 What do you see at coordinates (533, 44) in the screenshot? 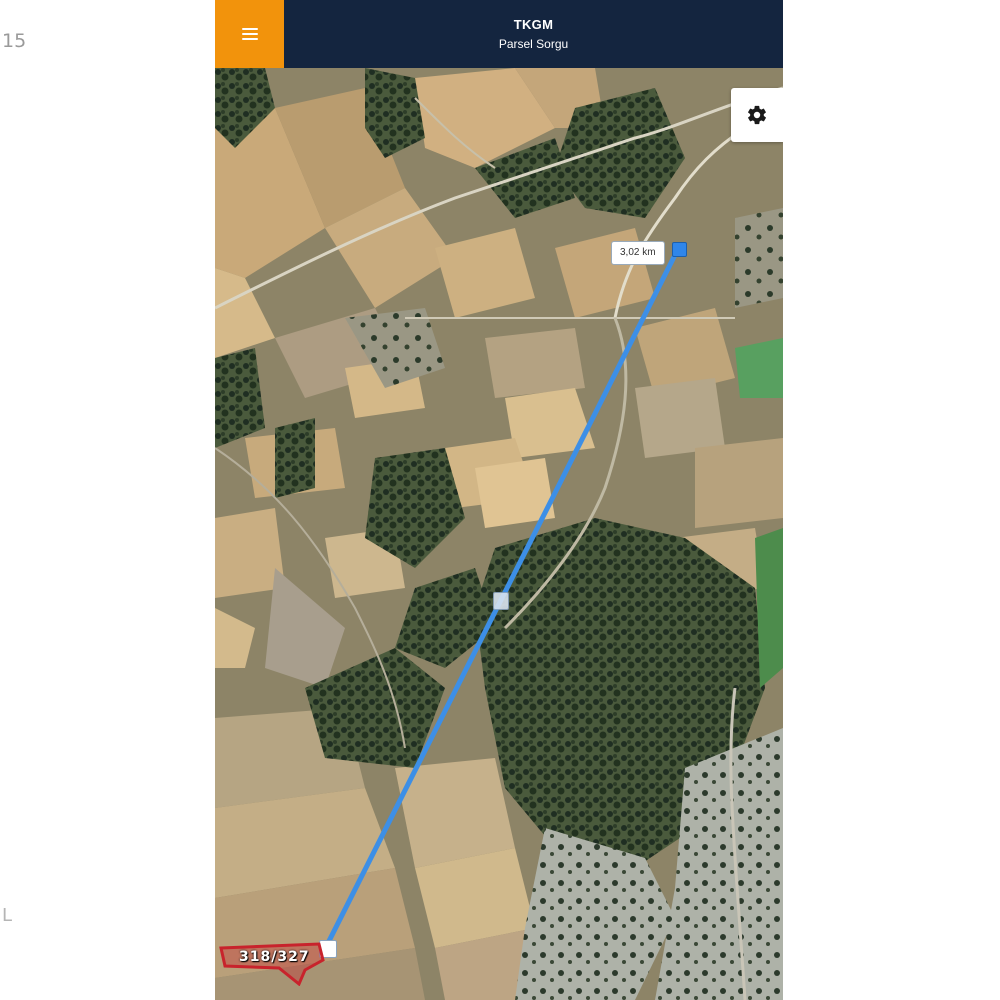
I see `app-subtitle: Parsel Sorgu` at bounding box center [533, 44].